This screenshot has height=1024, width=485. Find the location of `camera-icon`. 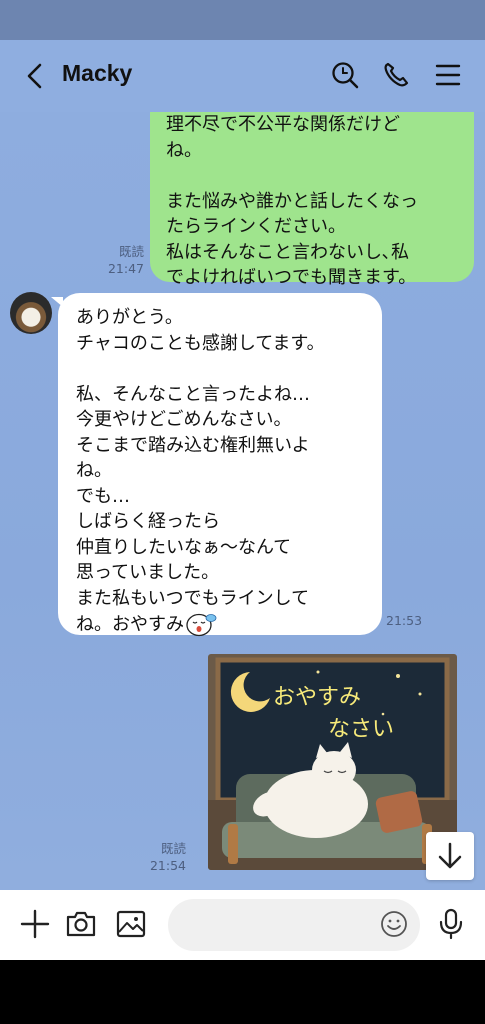

camera-icon is located at coordinates (81, 924).